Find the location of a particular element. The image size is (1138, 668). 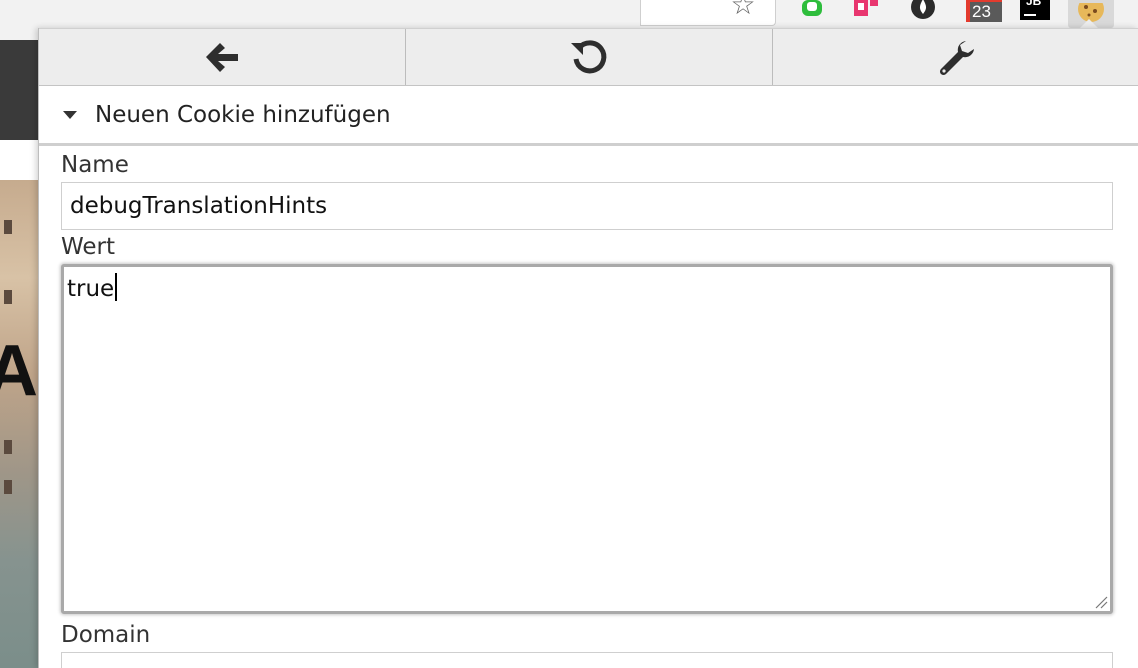

browser-toolbar: ☆ 23 JB is located at coordinates (569, 15).